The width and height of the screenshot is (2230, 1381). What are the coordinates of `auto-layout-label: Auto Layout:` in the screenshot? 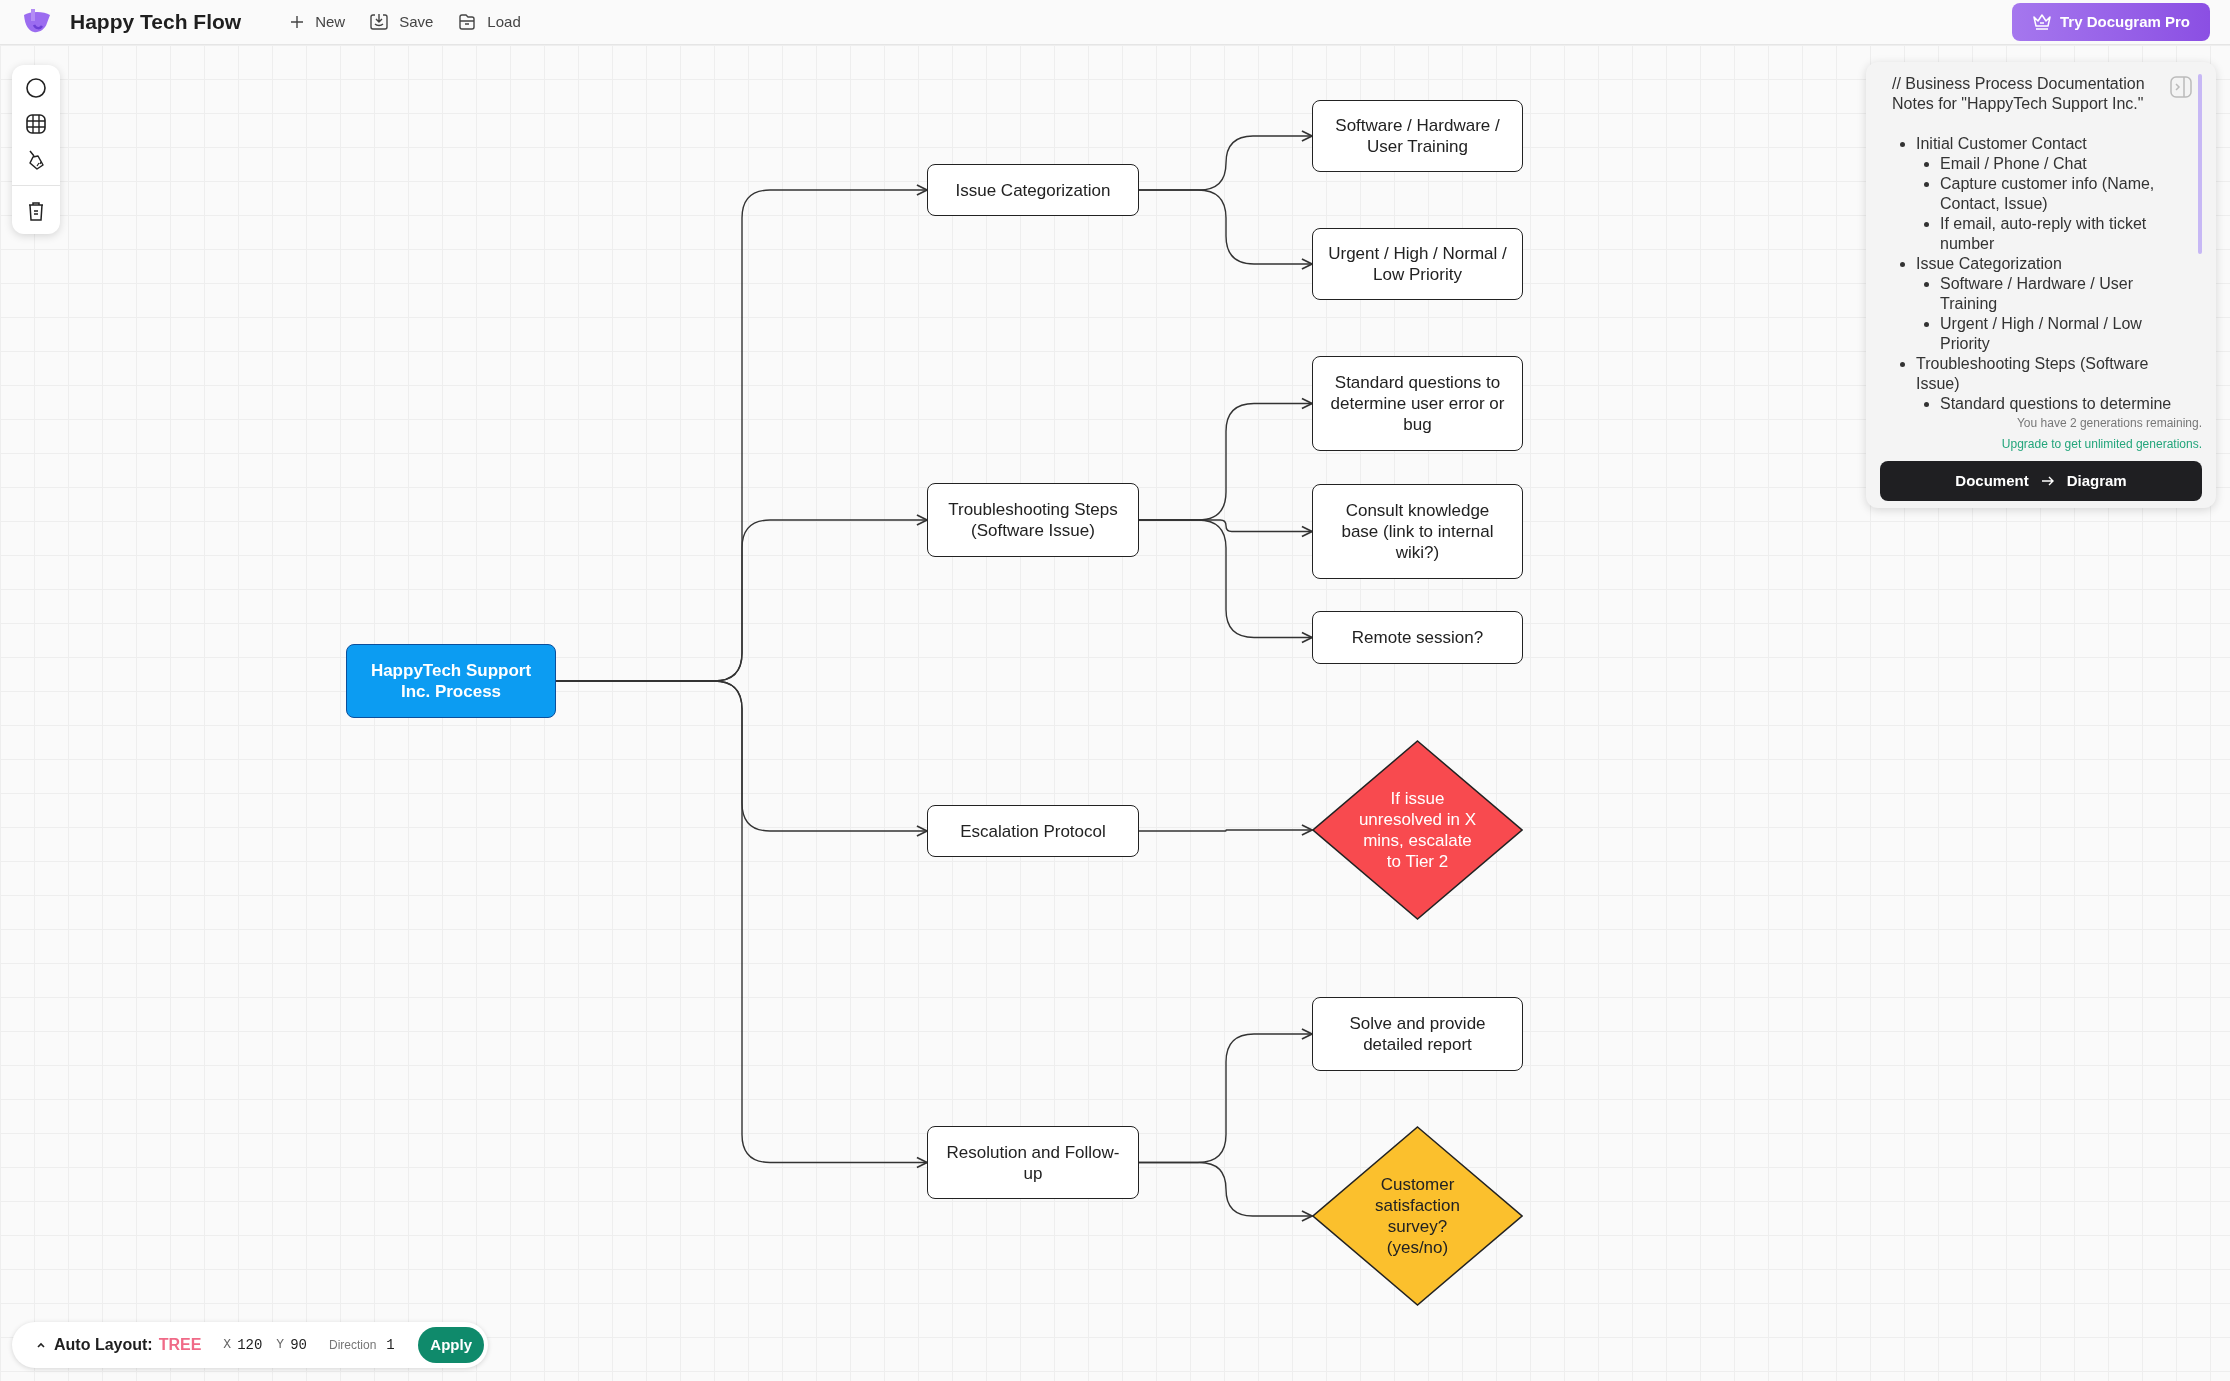 It's located at (103, 1345).